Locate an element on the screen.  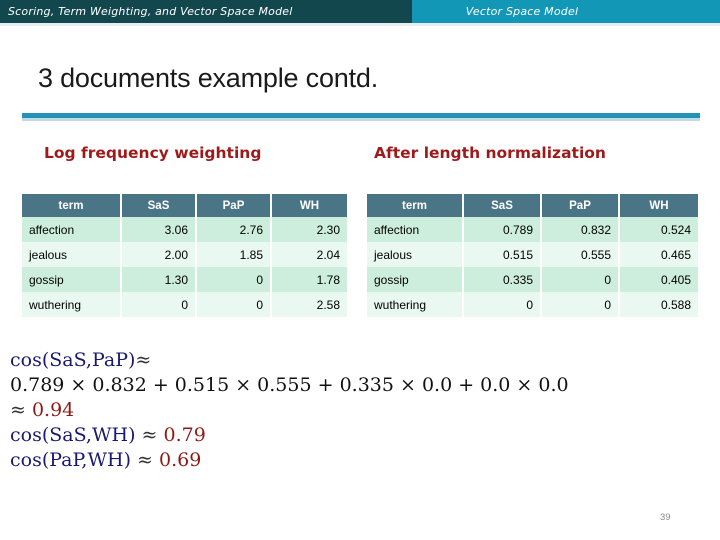
formula-line-3: ≈ 0.94 is located at coordinates (289, 410).